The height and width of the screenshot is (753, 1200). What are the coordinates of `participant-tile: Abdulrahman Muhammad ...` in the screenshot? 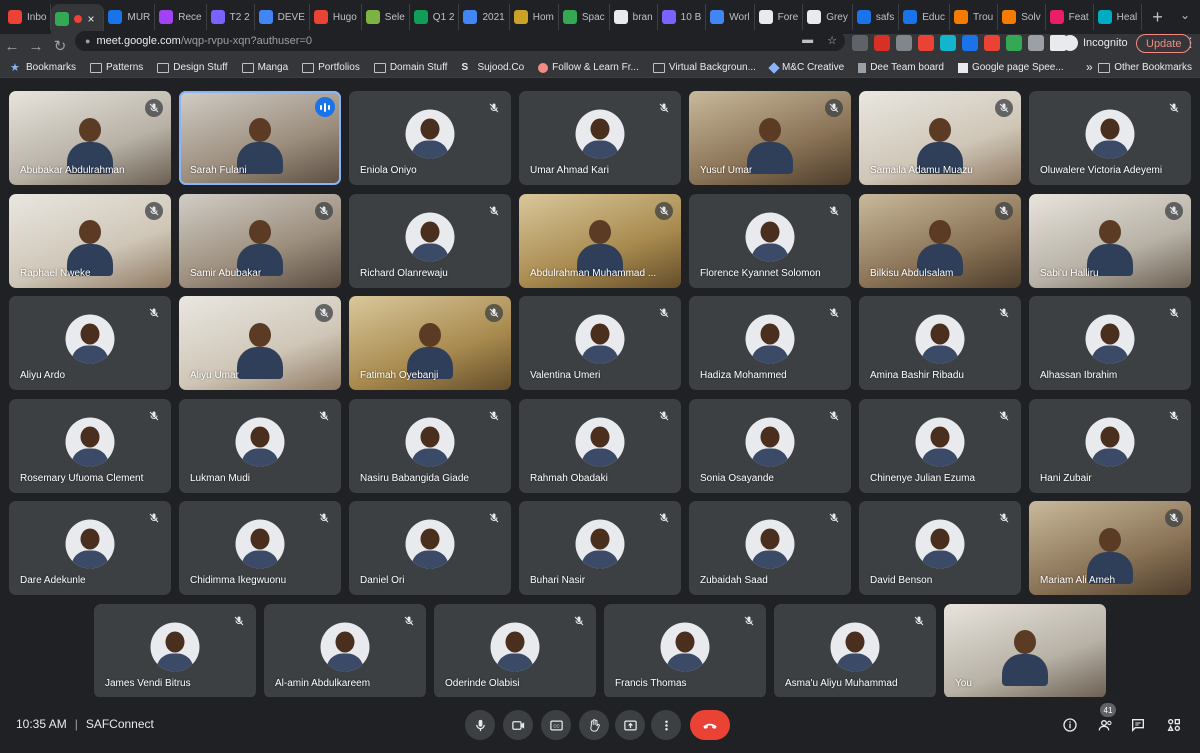 It's located at (600, 240).